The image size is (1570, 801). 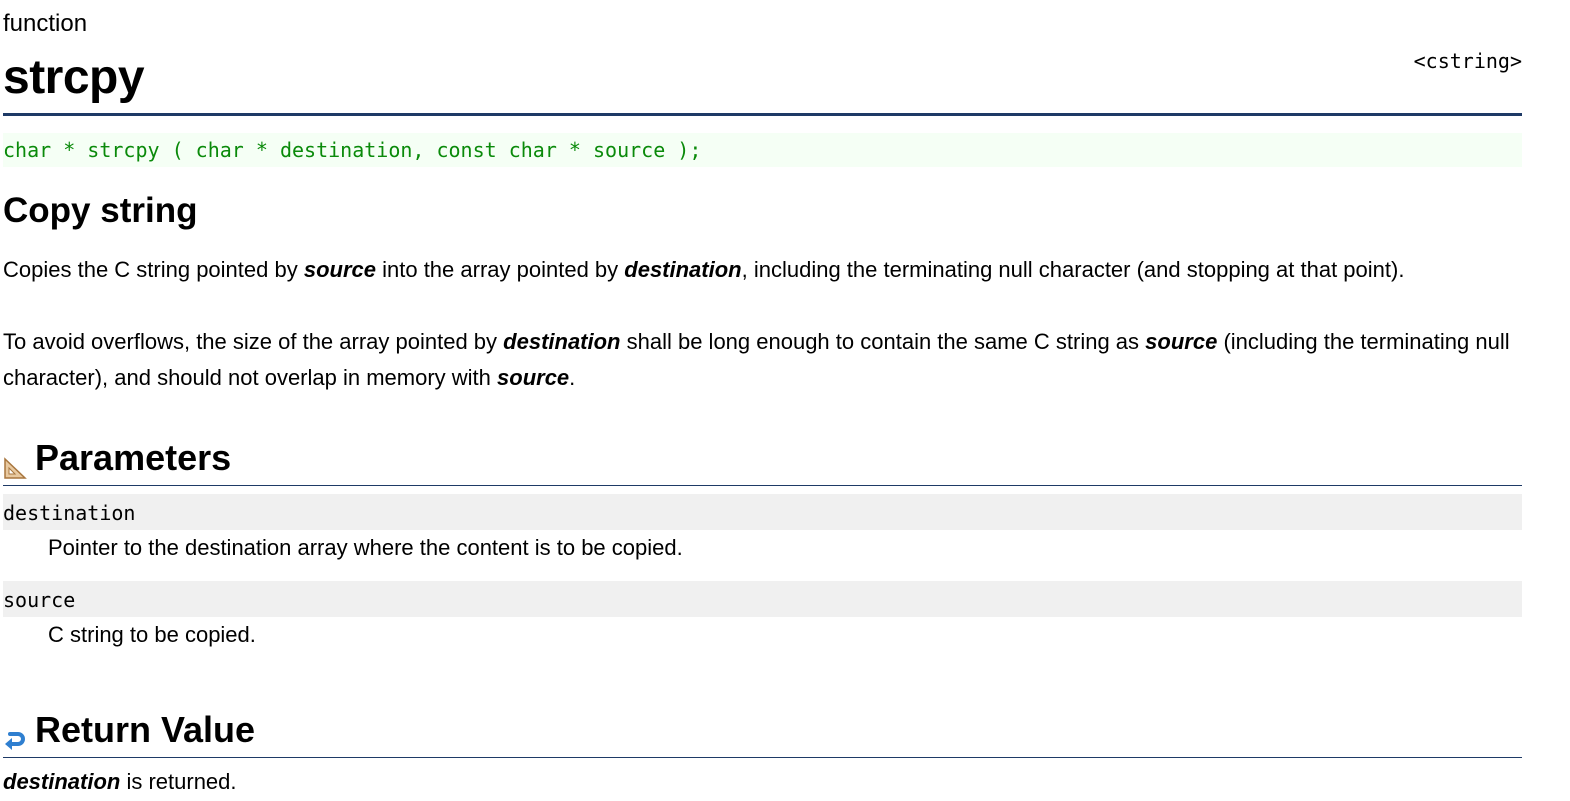 I want to click on title-divider, so click(x=762, y=114).